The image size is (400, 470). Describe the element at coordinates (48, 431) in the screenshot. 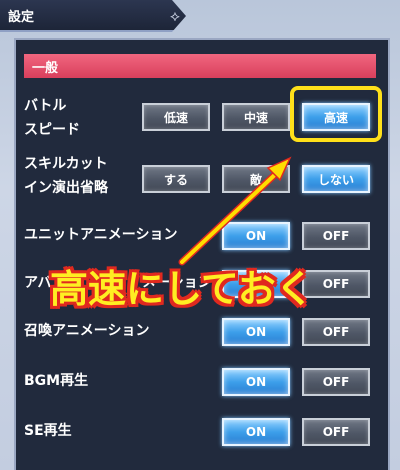

I see `se-label: SE再生` at that location.